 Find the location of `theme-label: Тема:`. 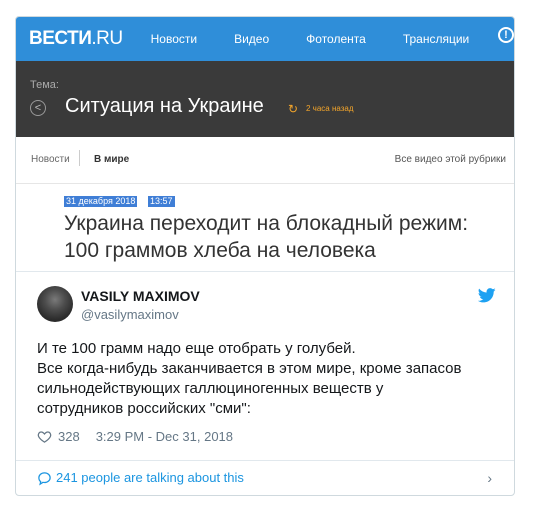

theme-label: Тема: is located at coordinates (44, 85).